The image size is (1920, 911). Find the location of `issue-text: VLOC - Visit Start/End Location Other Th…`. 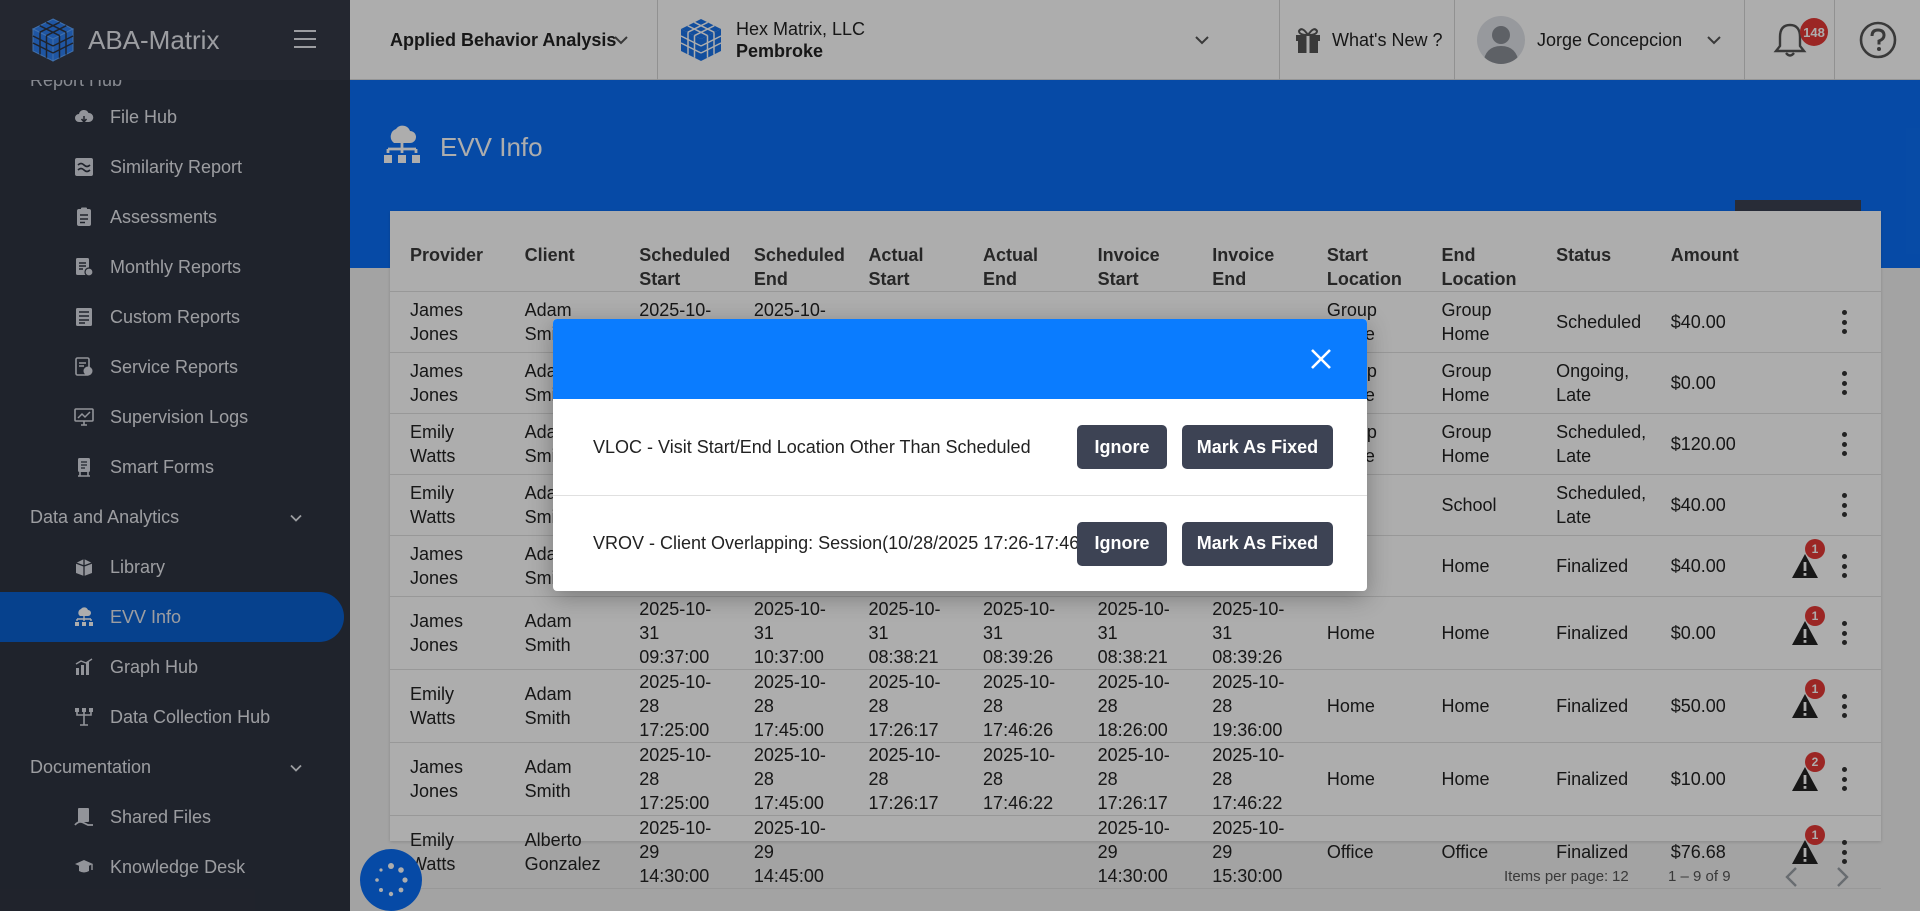

issue-text: VLOC - Visit Start/End Location Other Th… is located at coordinates (812, 446).